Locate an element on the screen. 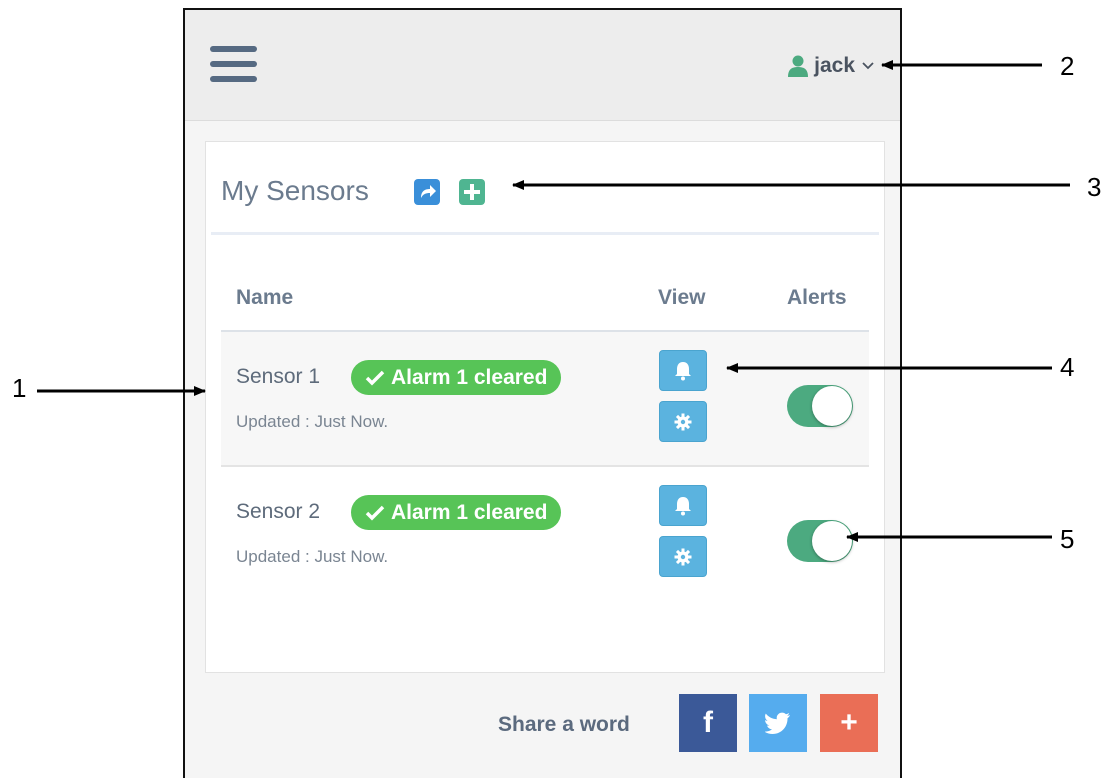 Image resolution: width=1108 pixels, height=778 pixels. callout-label-5: 5 is located at coordinates (1067, 539).